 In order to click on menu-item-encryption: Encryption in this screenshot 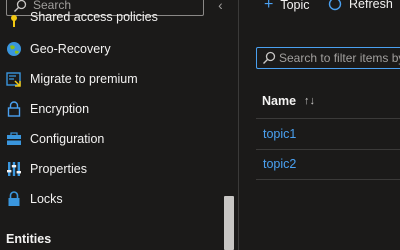, I will do `click(111, 109)`.